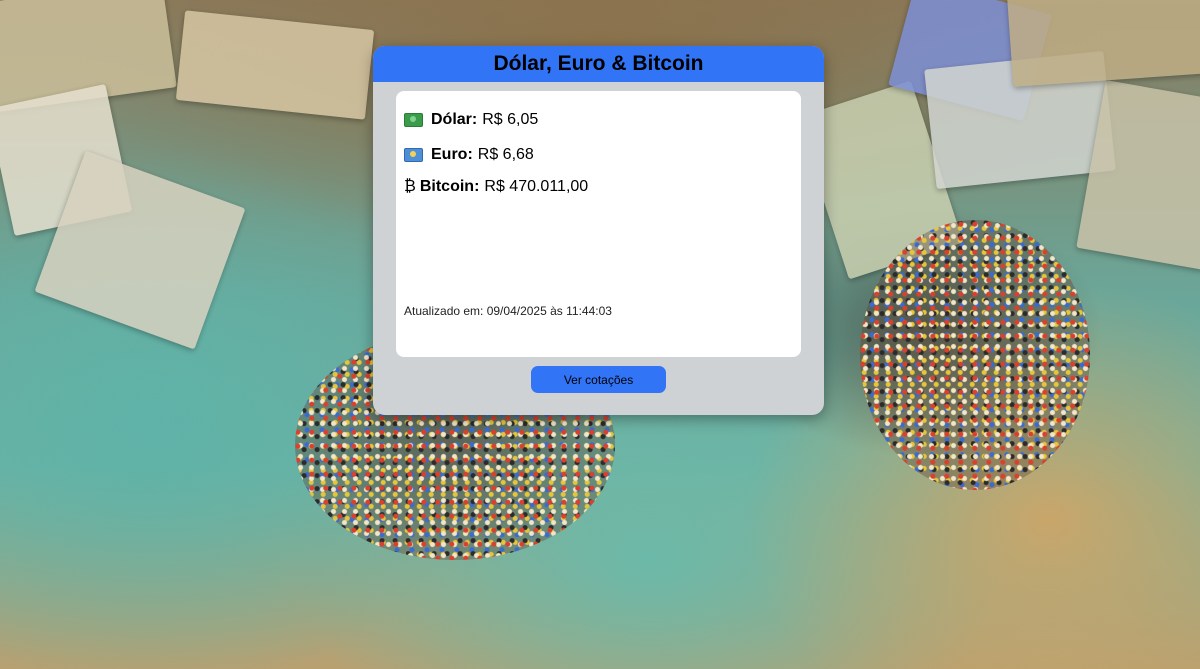 The height and width of the screenshot is (669, 1200). I want to click on map-pins-decoration, so click(975, 355).